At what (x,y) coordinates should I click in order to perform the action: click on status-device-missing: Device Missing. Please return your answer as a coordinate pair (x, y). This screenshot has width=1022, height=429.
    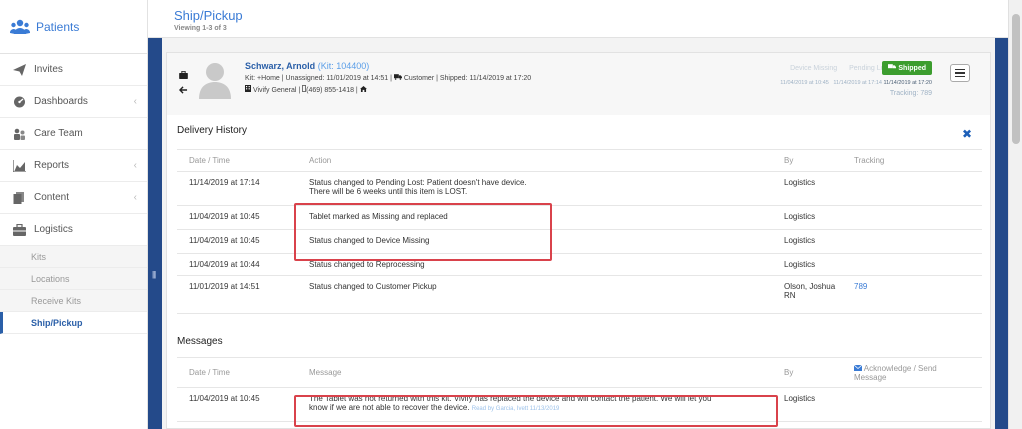
    Looking at the image, I should click on (814, 68).